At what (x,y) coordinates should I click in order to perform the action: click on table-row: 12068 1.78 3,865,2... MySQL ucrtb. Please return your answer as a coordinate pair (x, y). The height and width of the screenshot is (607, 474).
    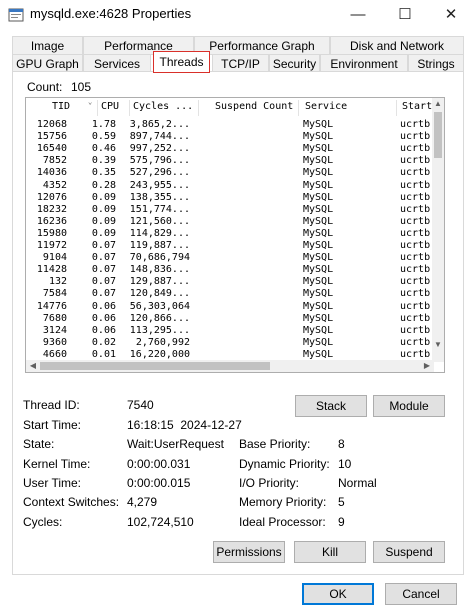
    Looking at the image, I should click on (230, 125).